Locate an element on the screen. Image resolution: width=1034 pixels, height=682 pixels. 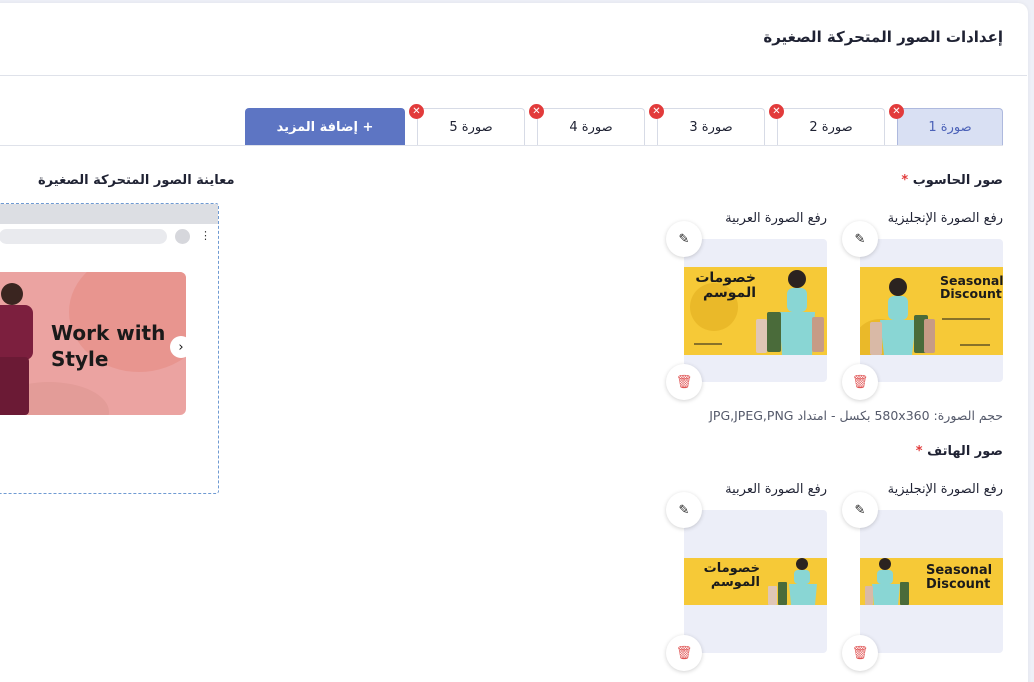
desktop-images-label: صور الحاسوب * is located at coordinates (952, 180).